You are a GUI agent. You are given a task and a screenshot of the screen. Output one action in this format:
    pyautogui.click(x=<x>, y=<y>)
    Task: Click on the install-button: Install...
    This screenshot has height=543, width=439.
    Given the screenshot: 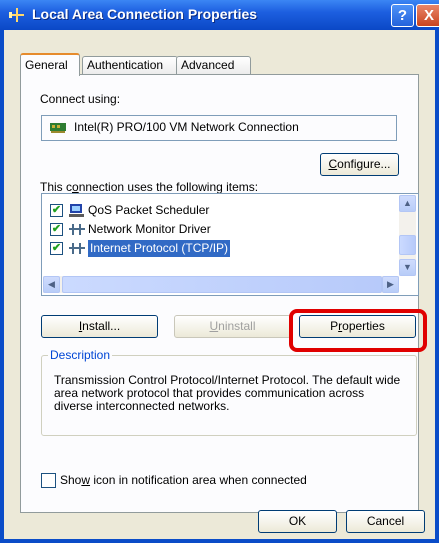 What is the action you would take?
    pyautogui.click(x=99, y=326)
    